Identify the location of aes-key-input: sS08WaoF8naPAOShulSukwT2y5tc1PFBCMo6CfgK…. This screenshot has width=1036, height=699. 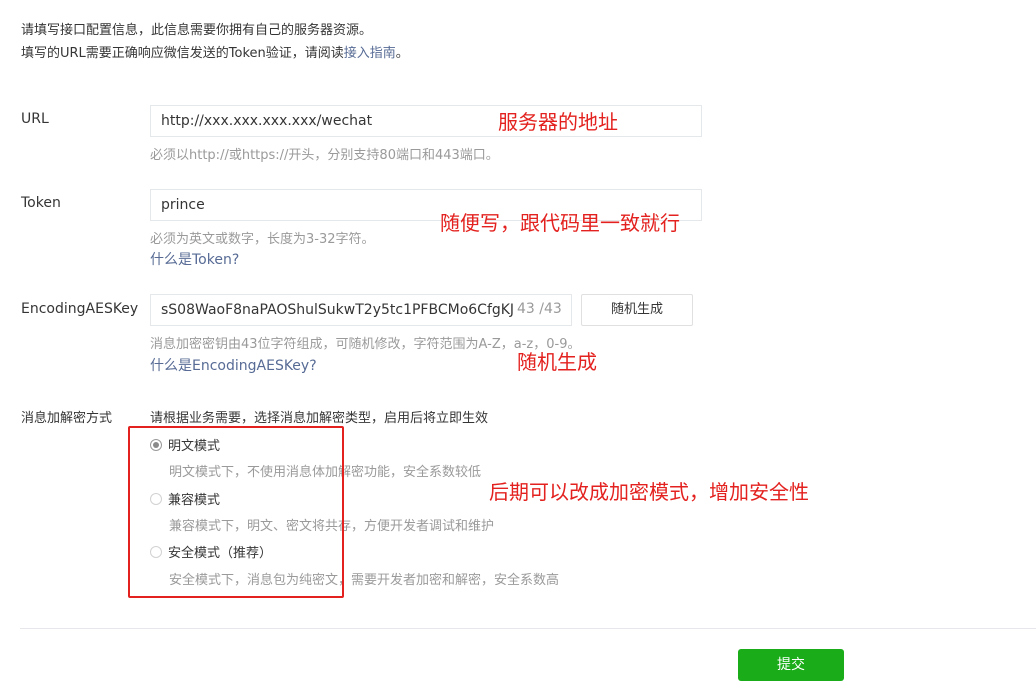
(361, 310).